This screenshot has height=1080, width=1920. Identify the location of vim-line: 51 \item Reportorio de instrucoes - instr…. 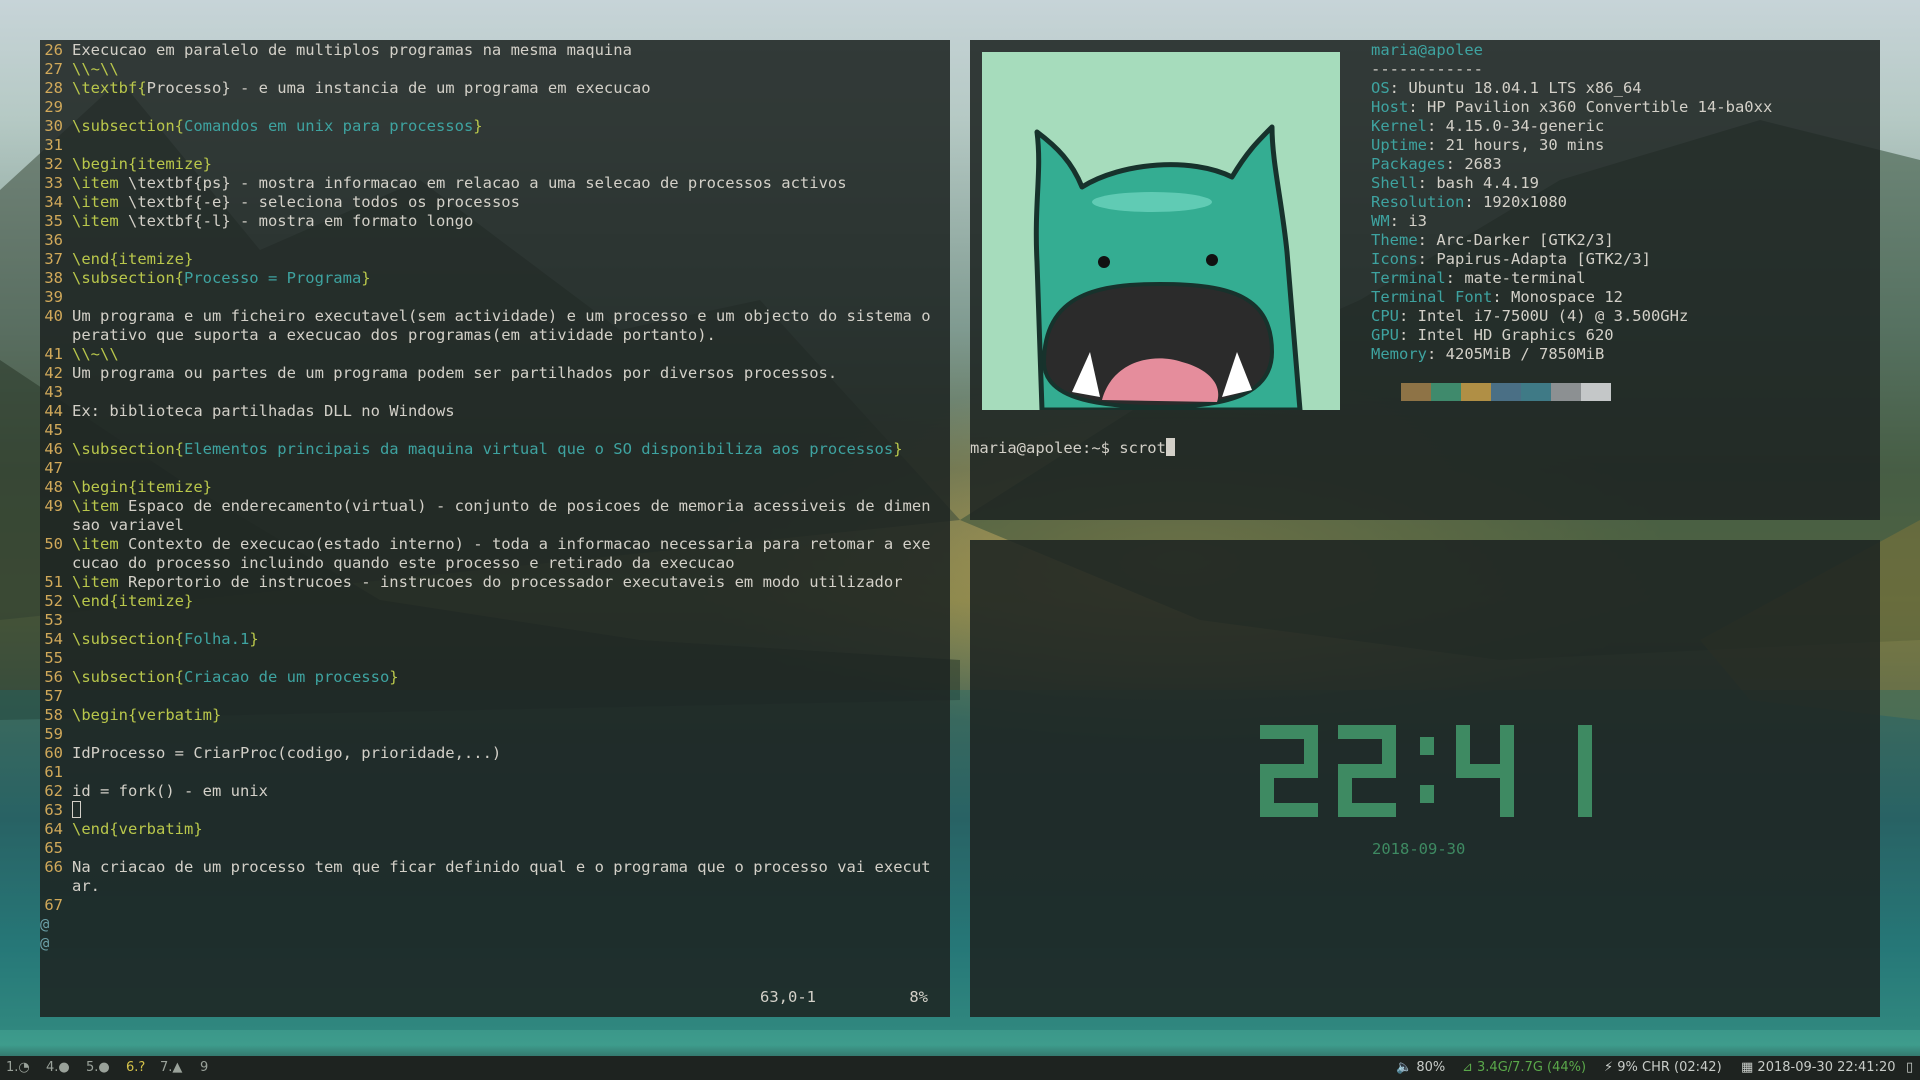
(488, 582).